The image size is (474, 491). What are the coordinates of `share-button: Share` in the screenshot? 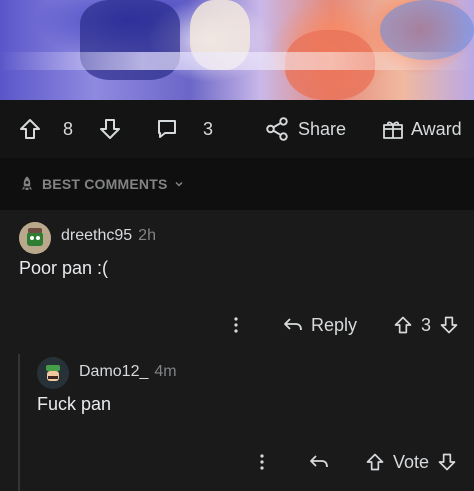 It's located at (305, 129).